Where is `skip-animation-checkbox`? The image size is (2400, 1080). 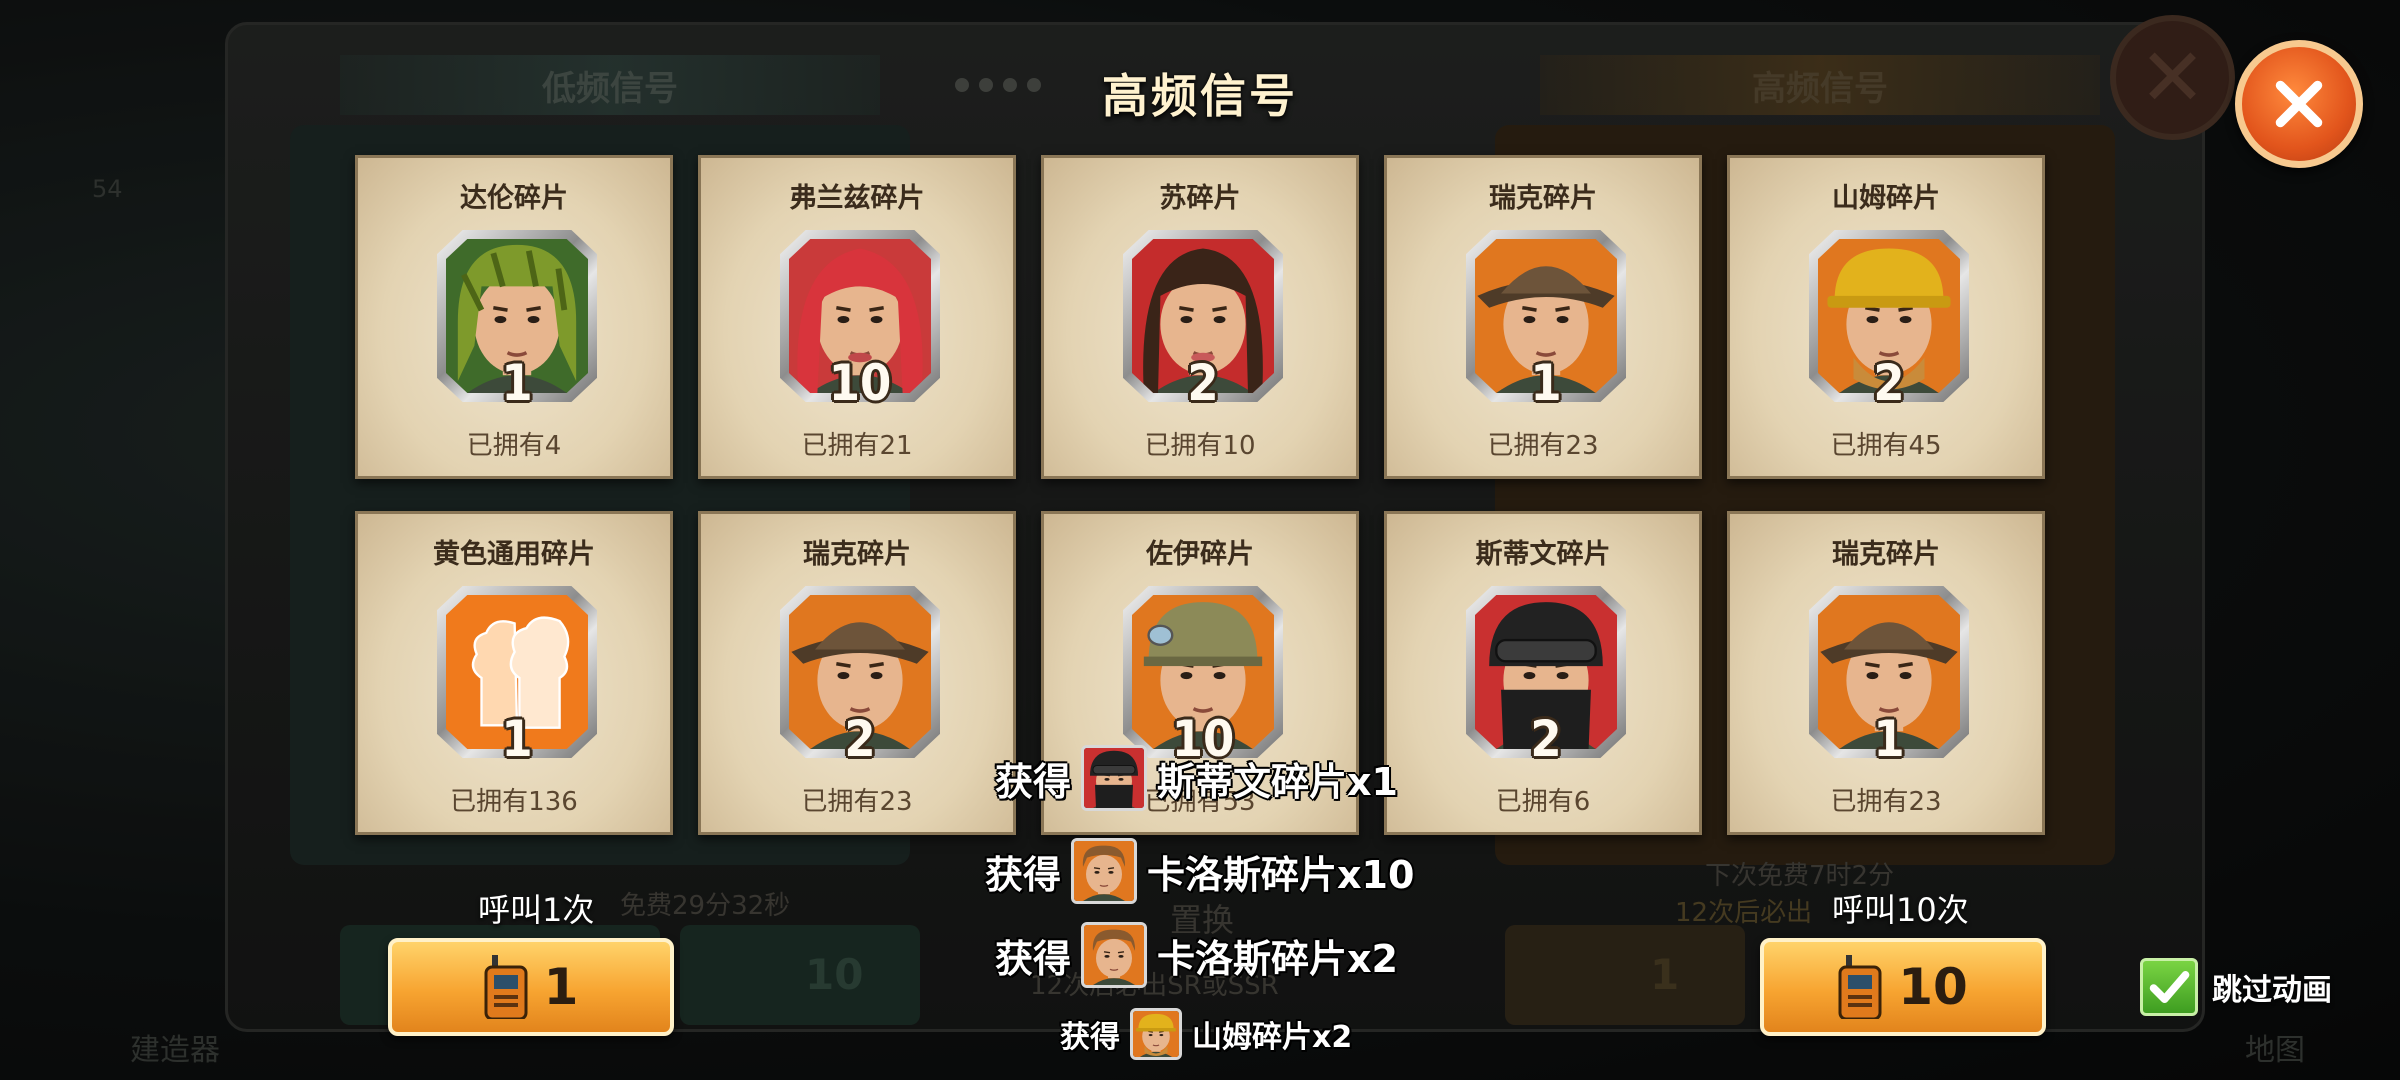
skip-animation-checkbox is located at coordinates (2169, 987).